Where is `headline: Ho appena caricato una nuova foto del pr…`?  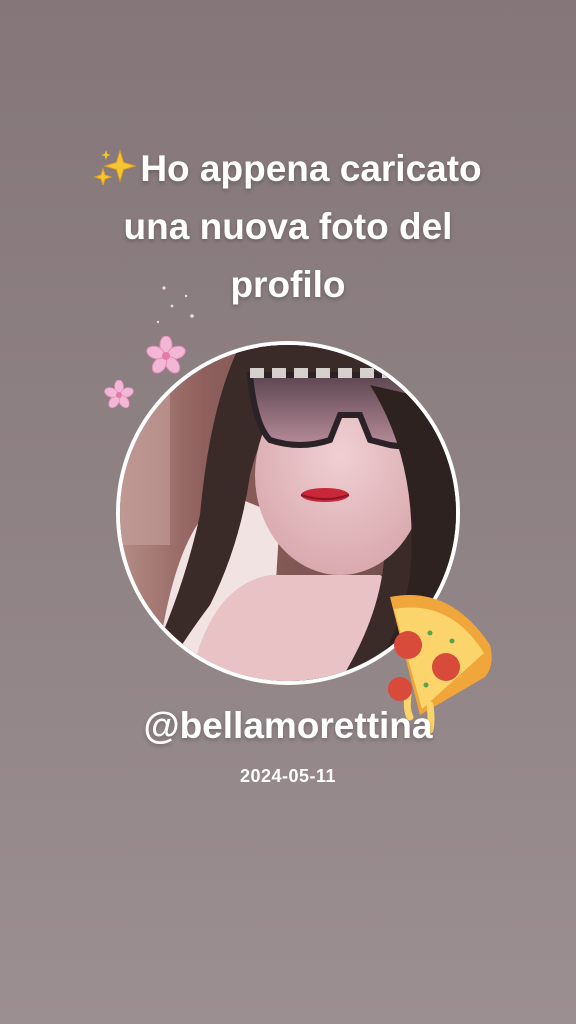 headline: Ho appena caricato una nuova foto del pr… is located at coordinates (288, 227).